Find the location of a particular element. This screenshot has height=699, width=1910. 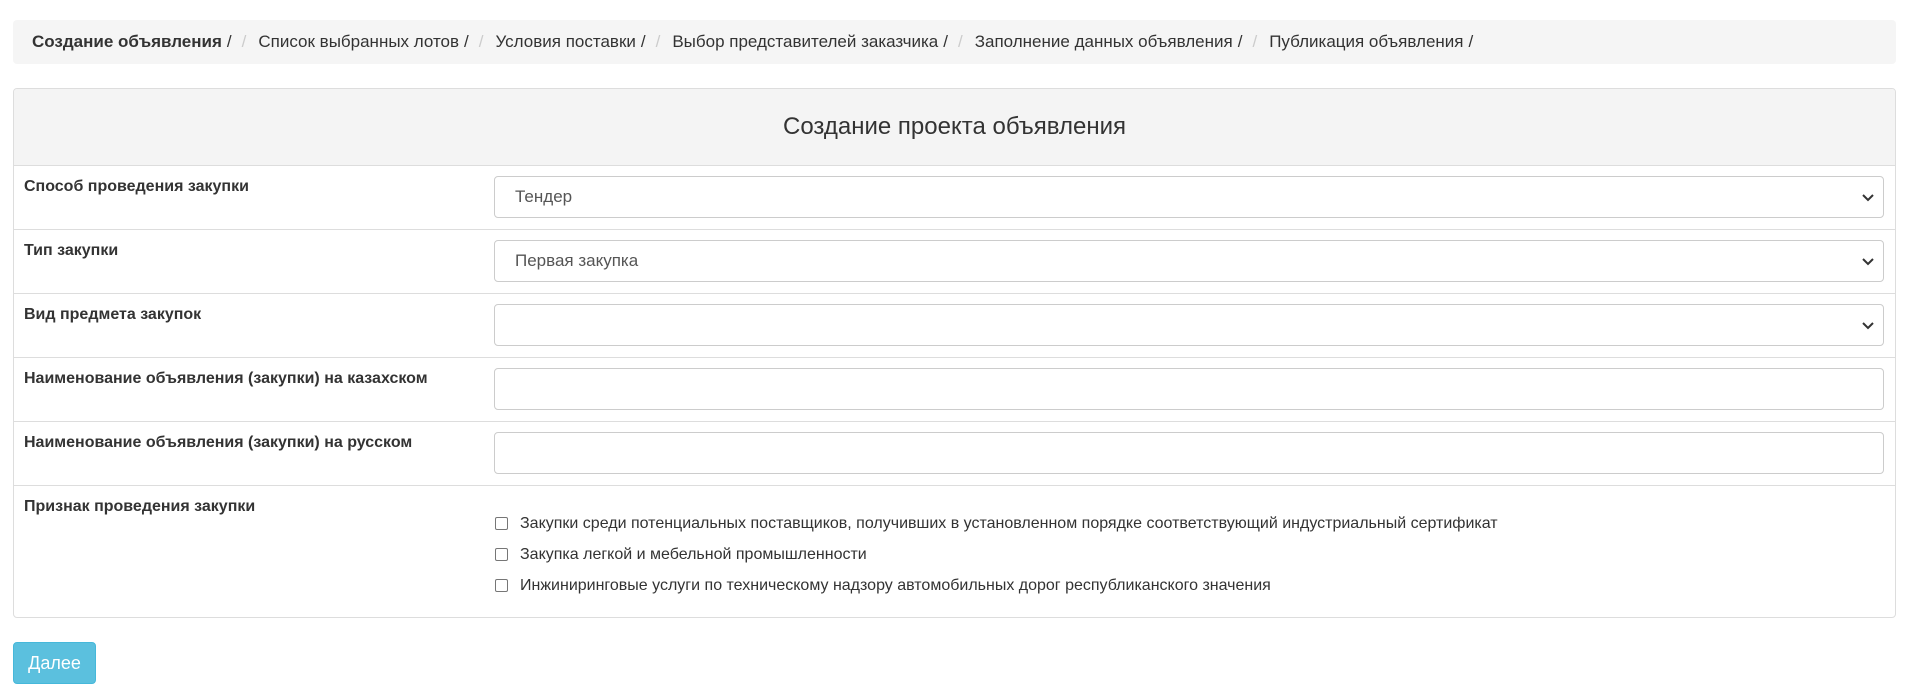

type-label: Тип закупки is located at coordinates (71, 250).